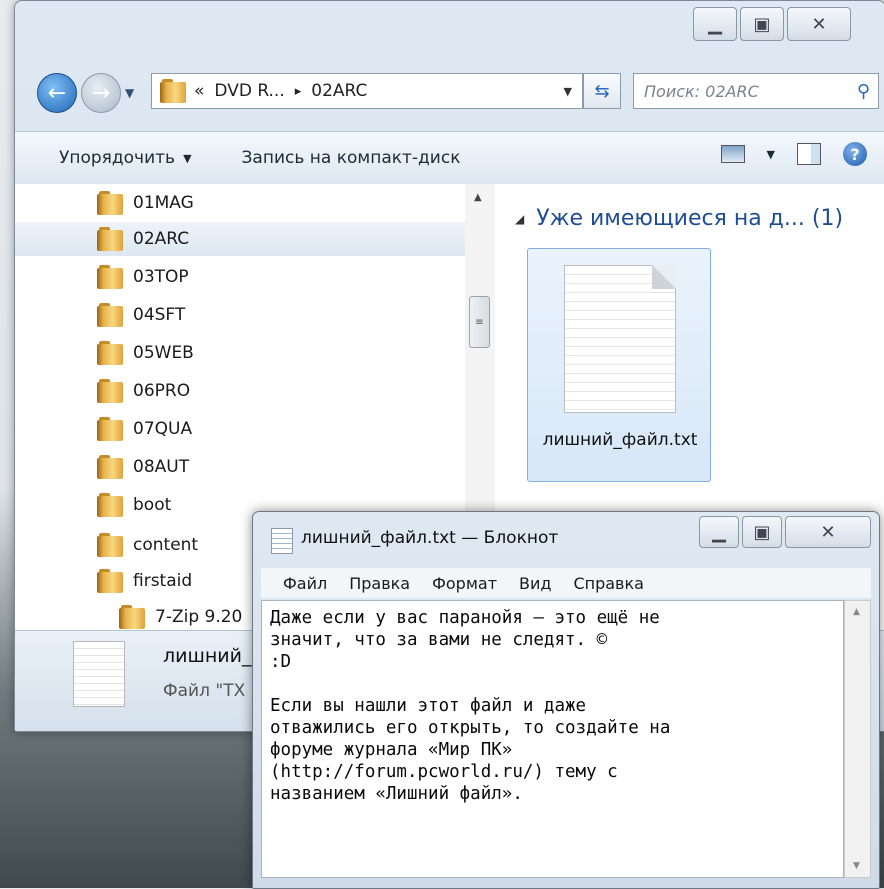 This screenshot has height=889, width=884. I want to click on notepad-icon, so click(282, 541).